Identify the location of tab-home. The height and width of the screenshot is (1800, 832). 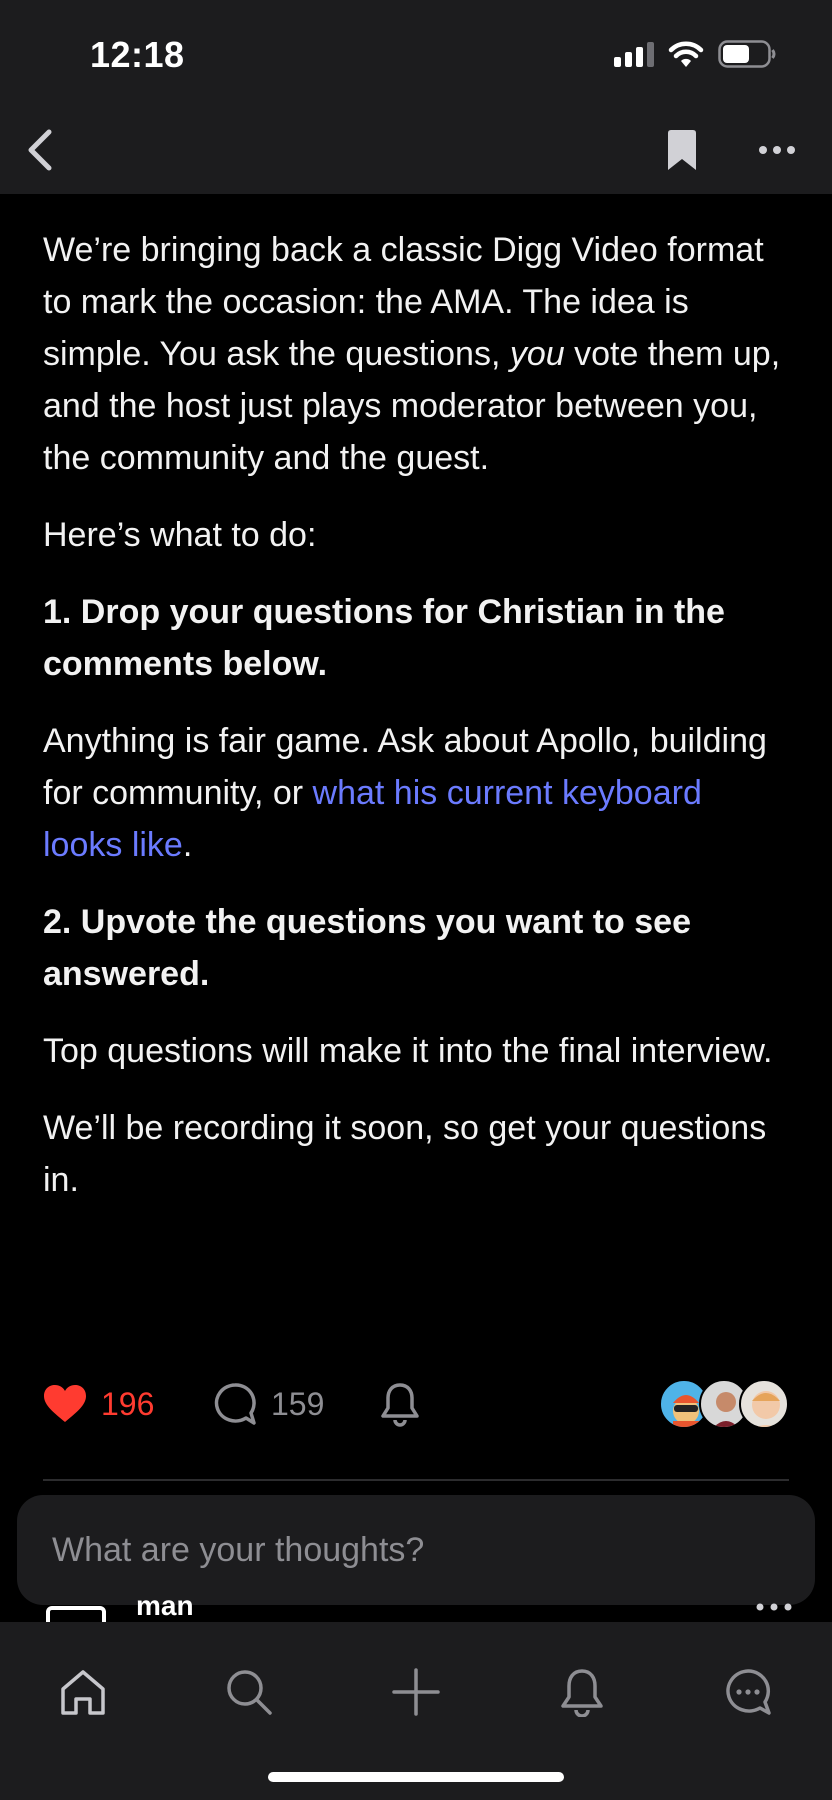
(83, 1692).